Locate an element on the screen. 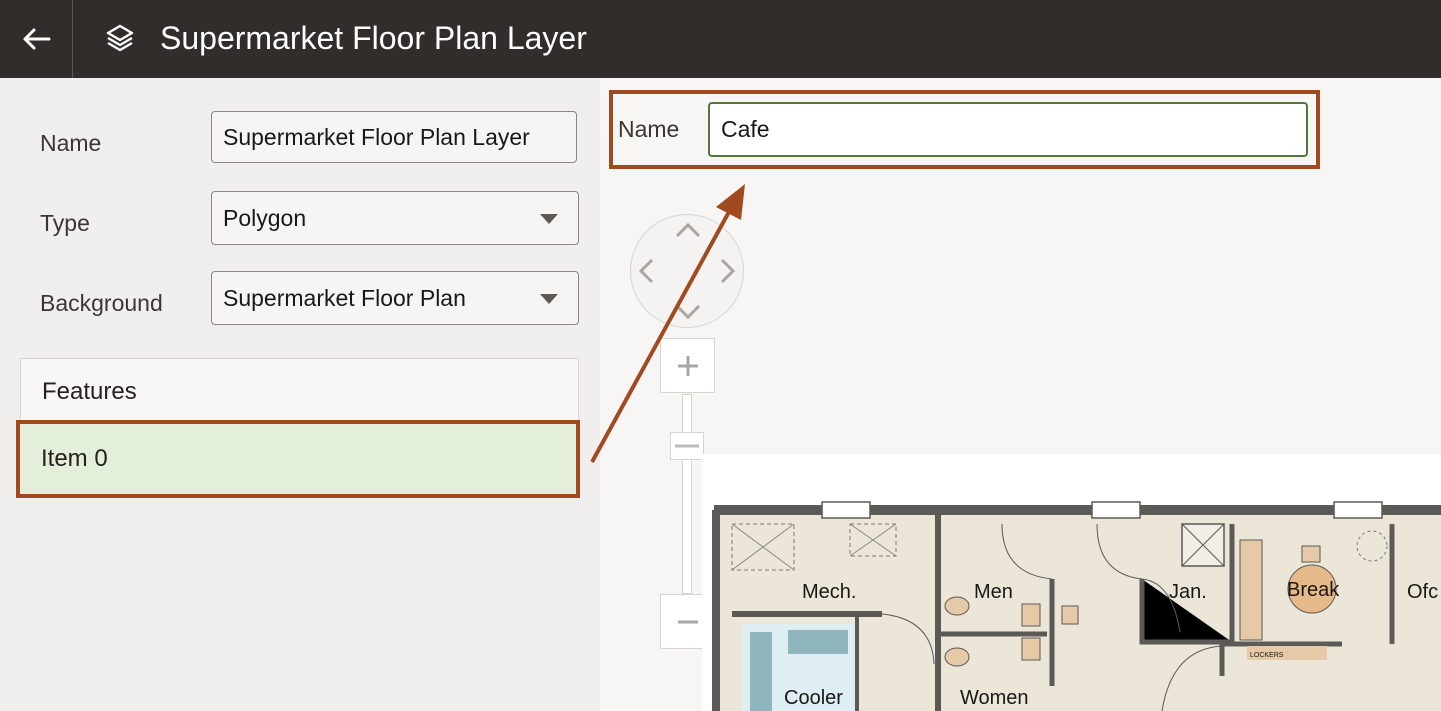 This screenshot has height=711, width=1441. arrow-left-icon is located at coordinates (37, 39).